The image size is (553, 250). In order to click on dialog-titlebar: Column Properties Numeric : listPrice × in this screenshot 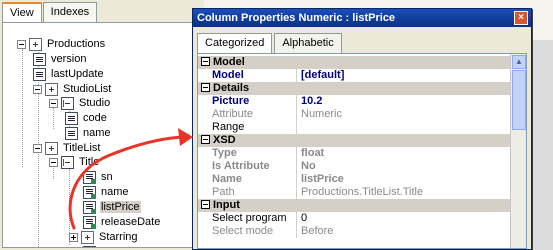, I will do `click(362, 18)`.